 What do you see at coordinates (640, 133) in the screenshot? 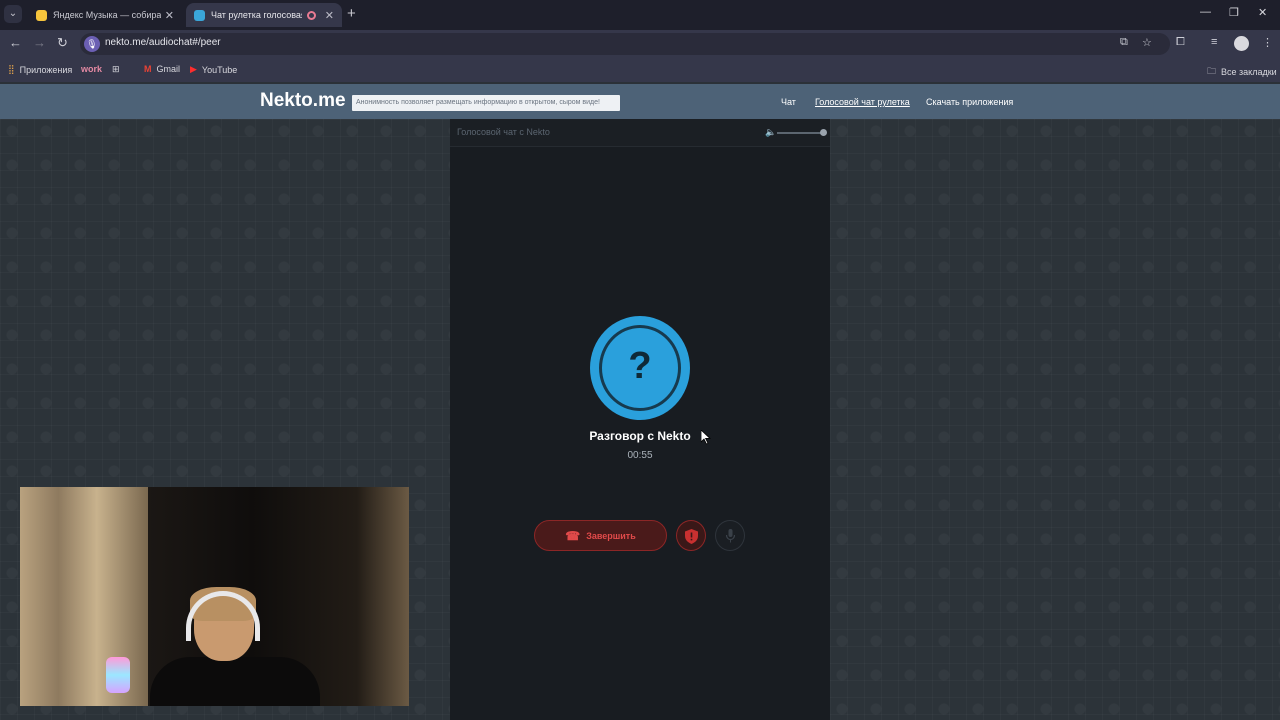
I see `panel-header: Голосовой чат с Nekto 🔈` at bounding box center [640, 133].